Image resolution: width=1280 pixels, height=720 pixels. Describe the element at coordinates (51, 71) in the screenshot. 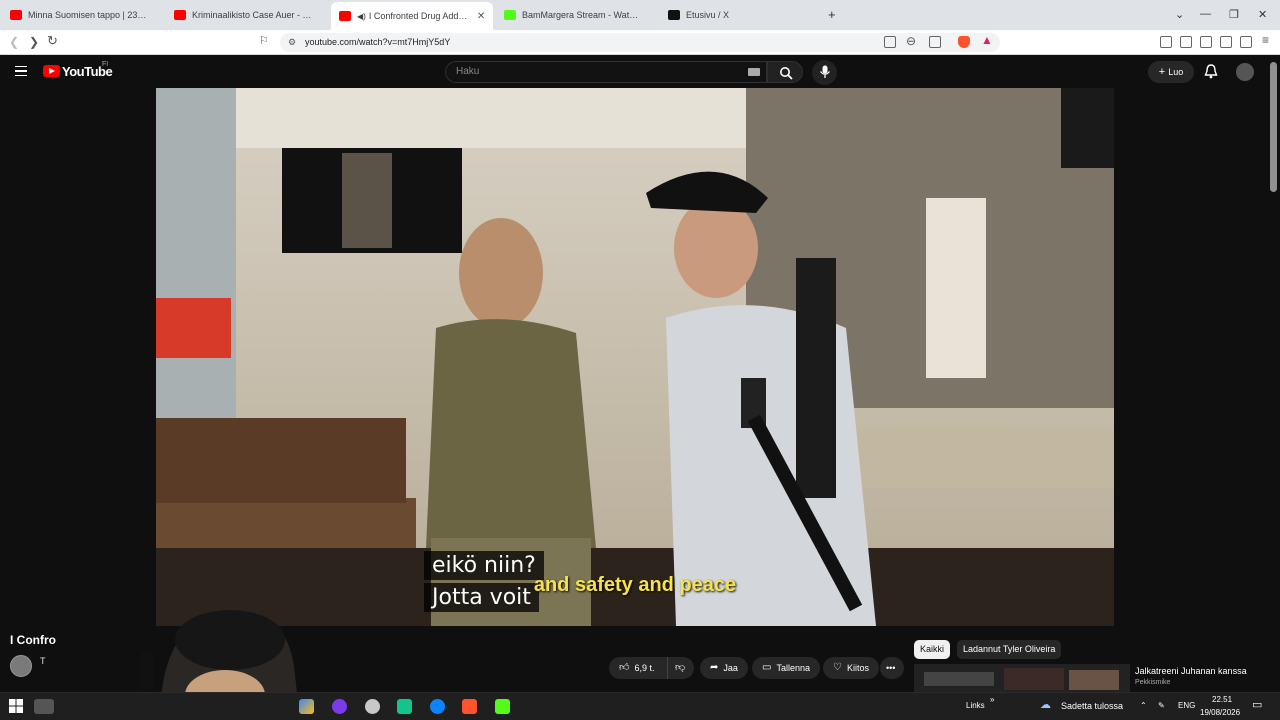

I see `youtube-logo-icon` at that location.